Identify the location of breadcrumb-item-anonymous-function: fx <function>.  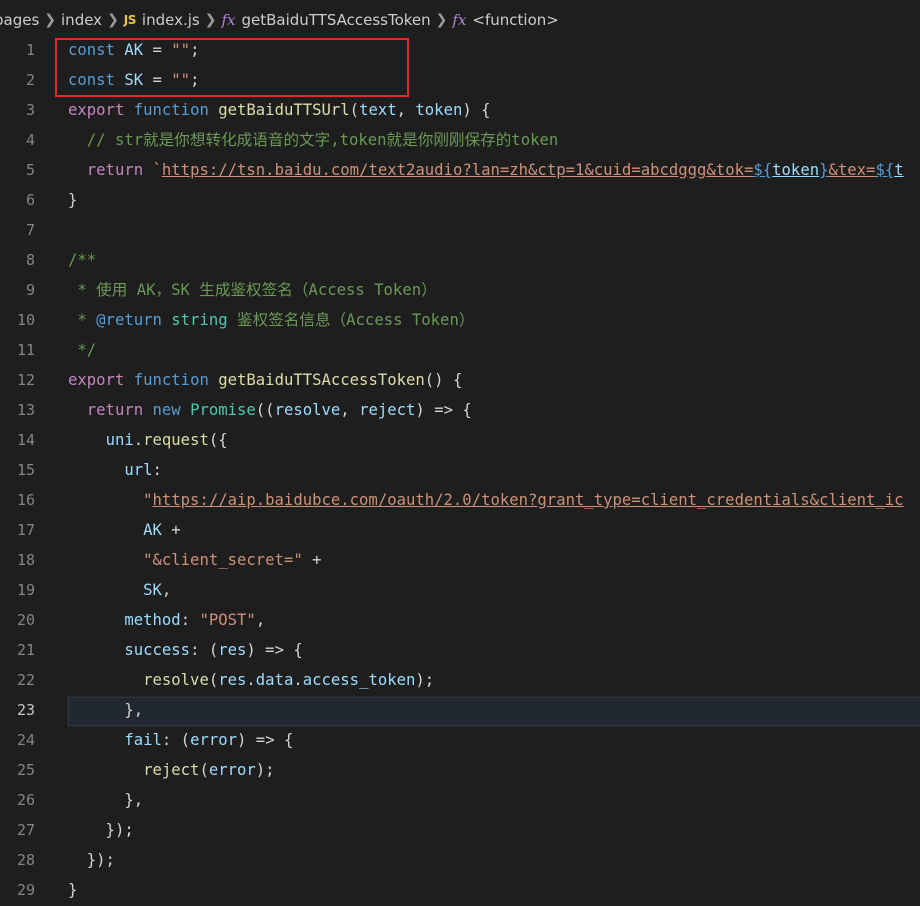
(505, 20).